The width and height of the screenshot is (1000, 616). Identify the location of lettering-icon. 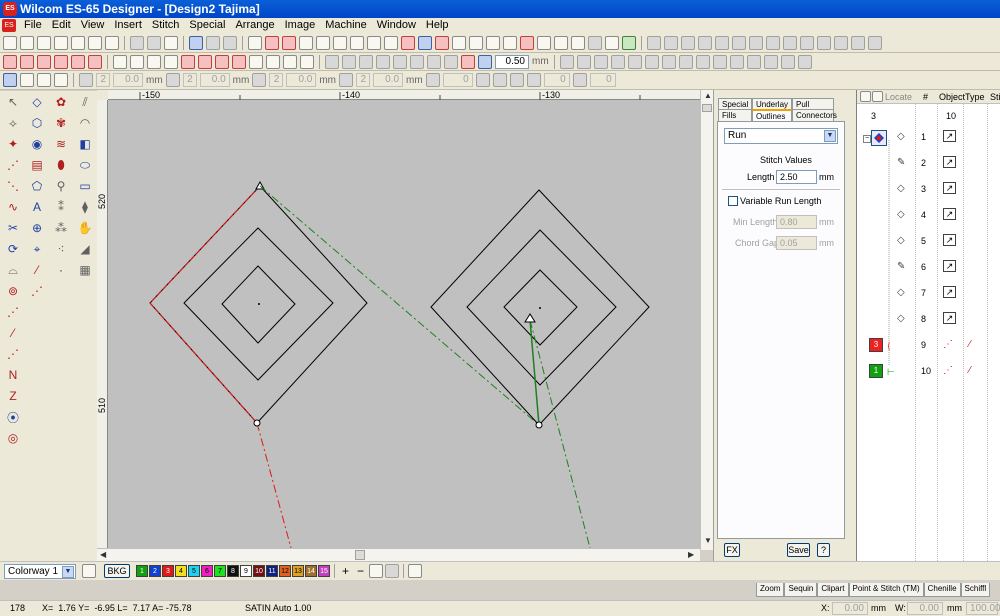
(654, 42).